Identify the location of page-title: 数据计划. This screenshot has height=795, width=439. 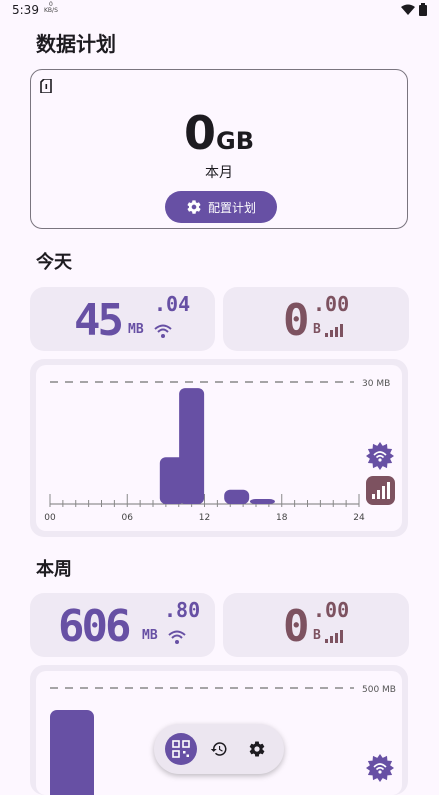
(76, 44).